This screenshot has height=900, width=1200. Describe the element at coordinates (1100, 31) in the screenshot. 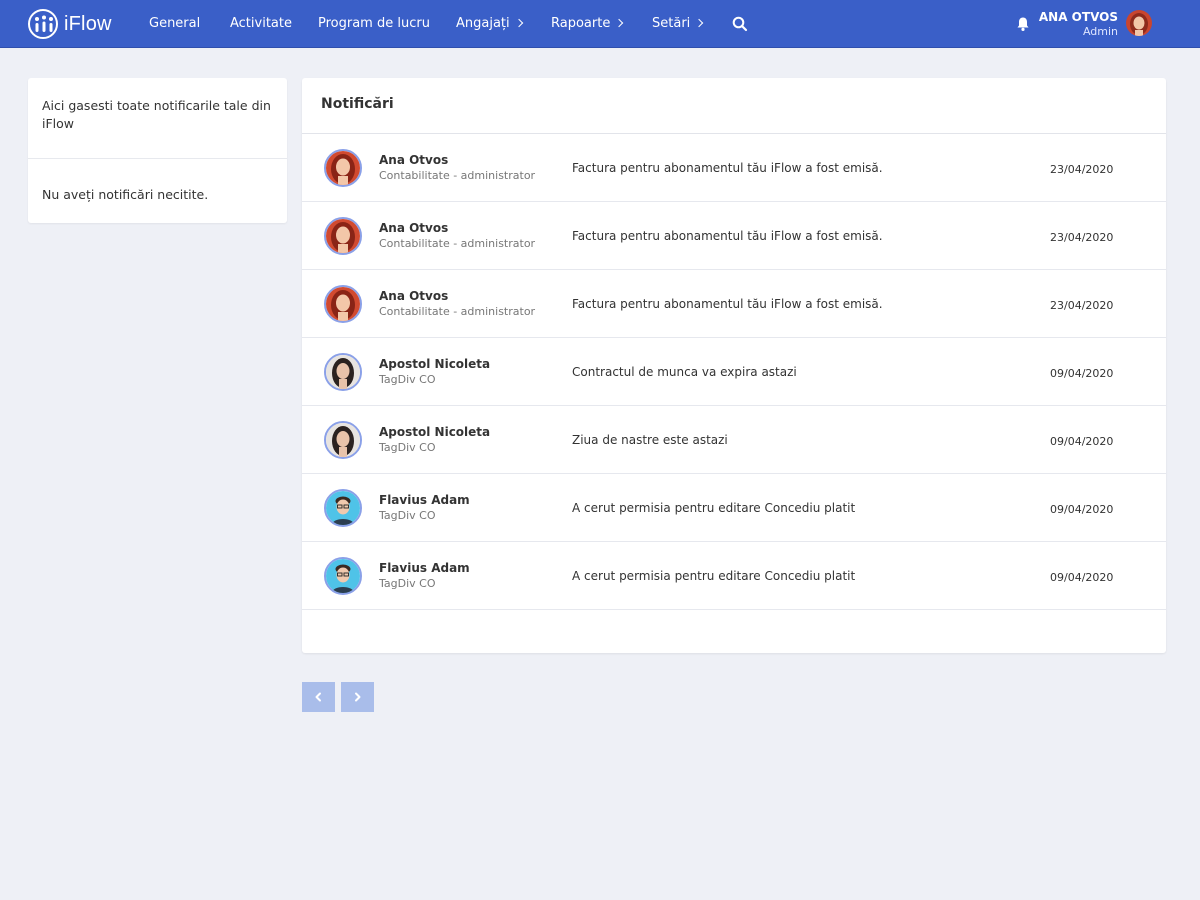

I see `user-role: Admin` at that location.